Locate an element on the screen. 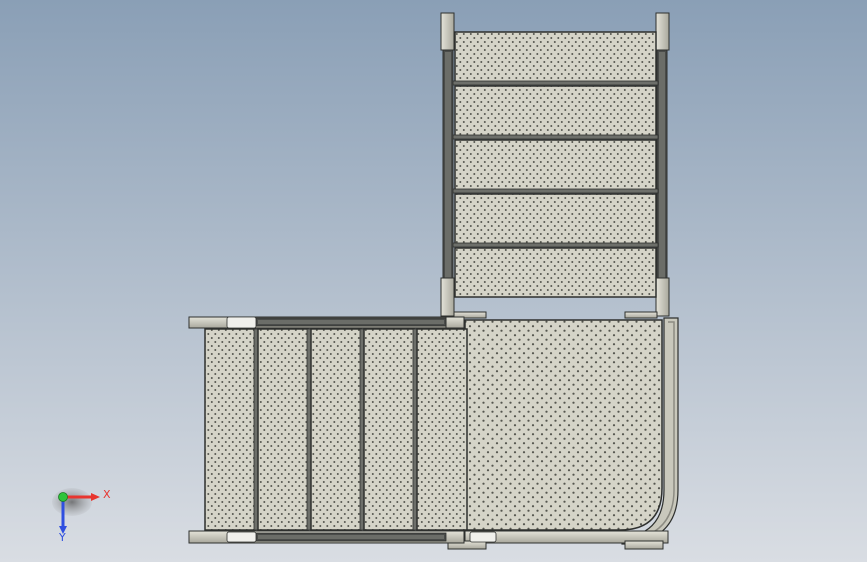 The image size is (867, 562). upper-stair-flight is located at coordinates (555, 165).